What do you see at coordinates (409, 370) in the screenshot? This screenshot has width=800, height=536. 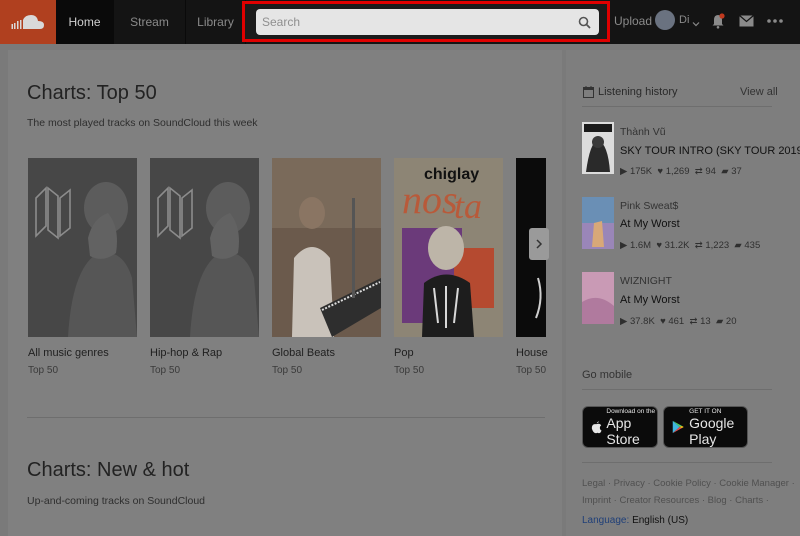 I see `card-sub-pop: Top 50` at bounding box center [409, 370].